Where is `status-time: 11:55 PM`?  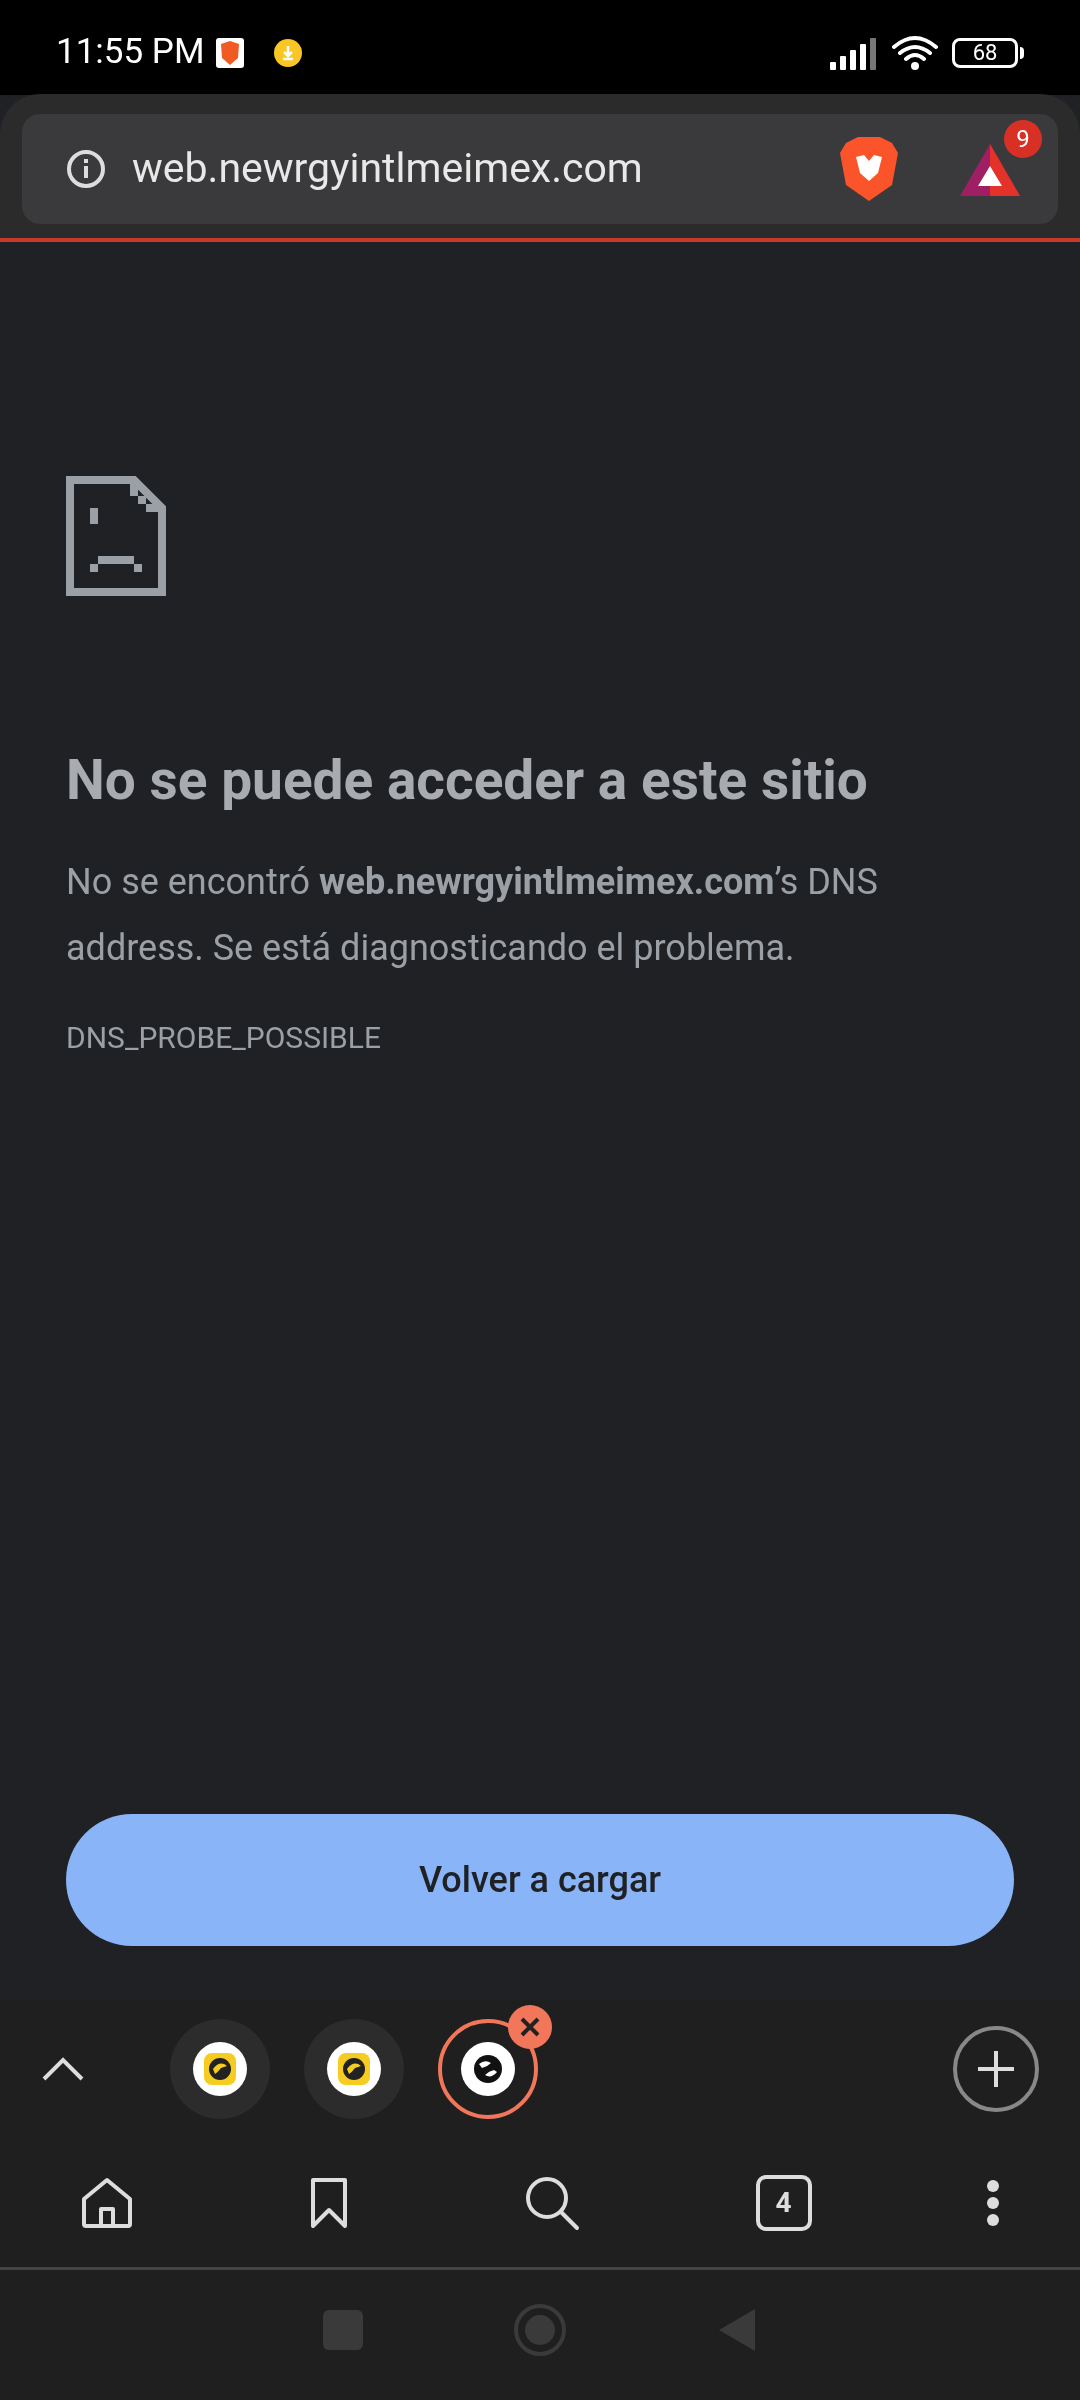 status-time: 11:55 PM is located at coordinates (130, 52).